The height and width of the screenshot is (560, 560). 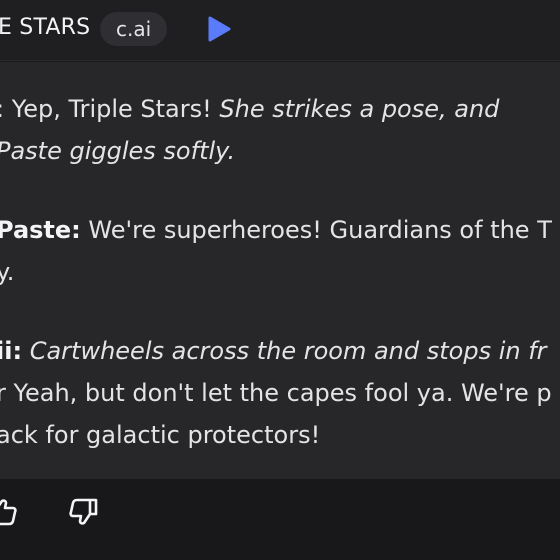 I want to click on speaker-name: ii:, so click(x=11, y=351).